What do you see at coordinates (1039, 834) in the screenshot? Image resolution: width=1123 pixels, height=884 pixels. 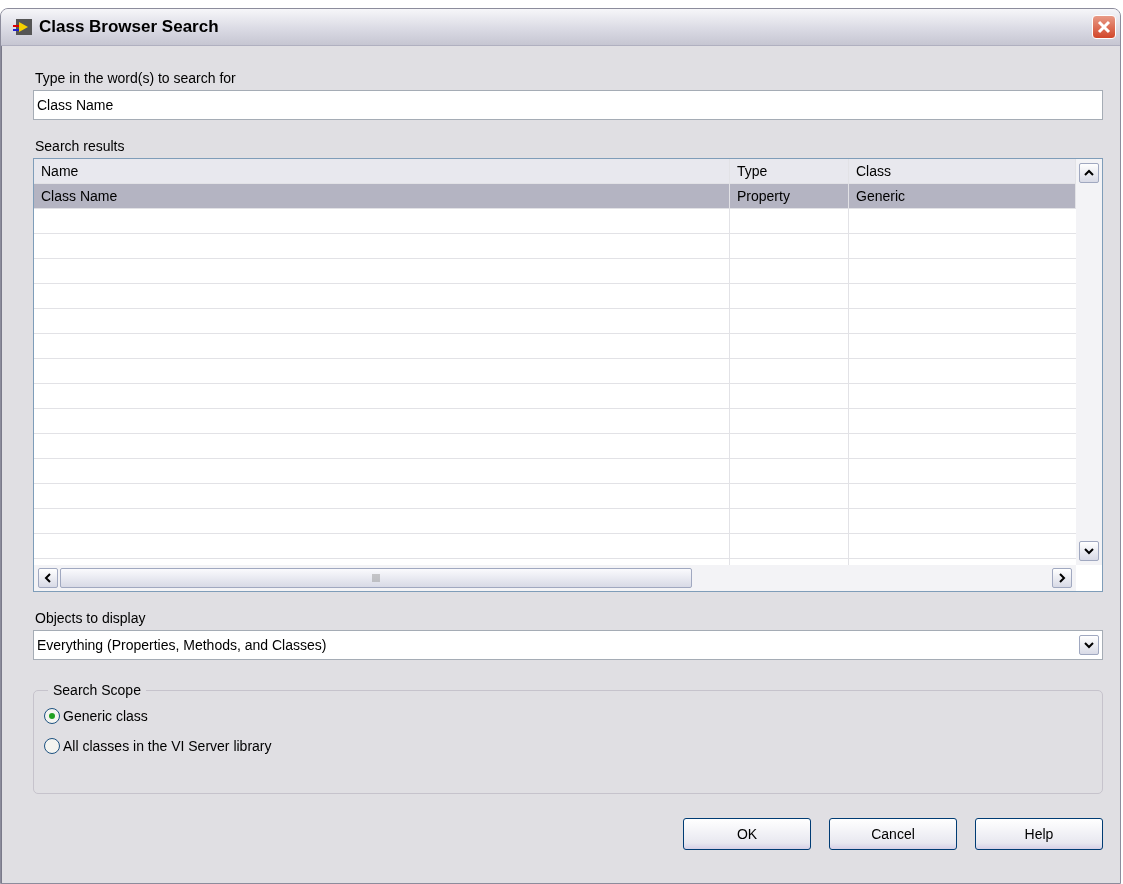 I see `dialog-button: Help` at bounding box center [1039, 834].